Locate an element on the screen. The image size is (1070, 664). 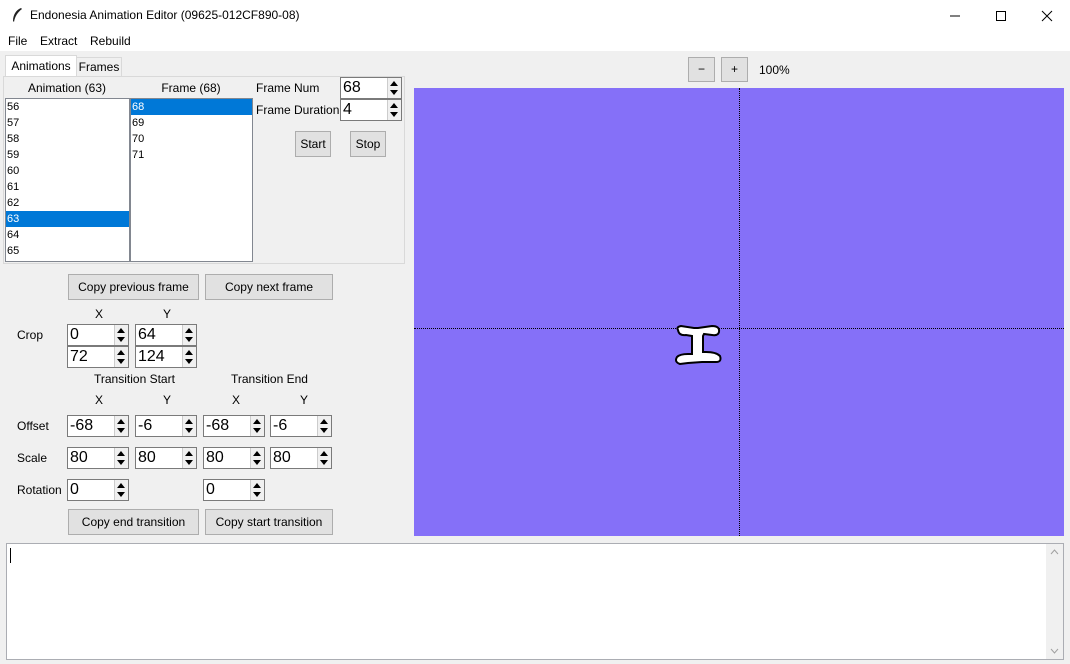
menu-extract: Extract is located at coordinates (58, 41).